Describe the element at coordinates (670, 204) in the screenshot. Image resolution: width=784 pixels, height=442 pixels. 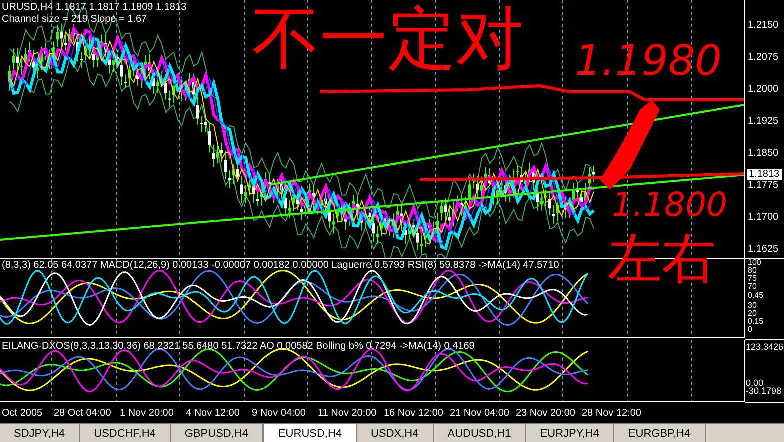
I see `handwritten-note: 1.1800` at that location.